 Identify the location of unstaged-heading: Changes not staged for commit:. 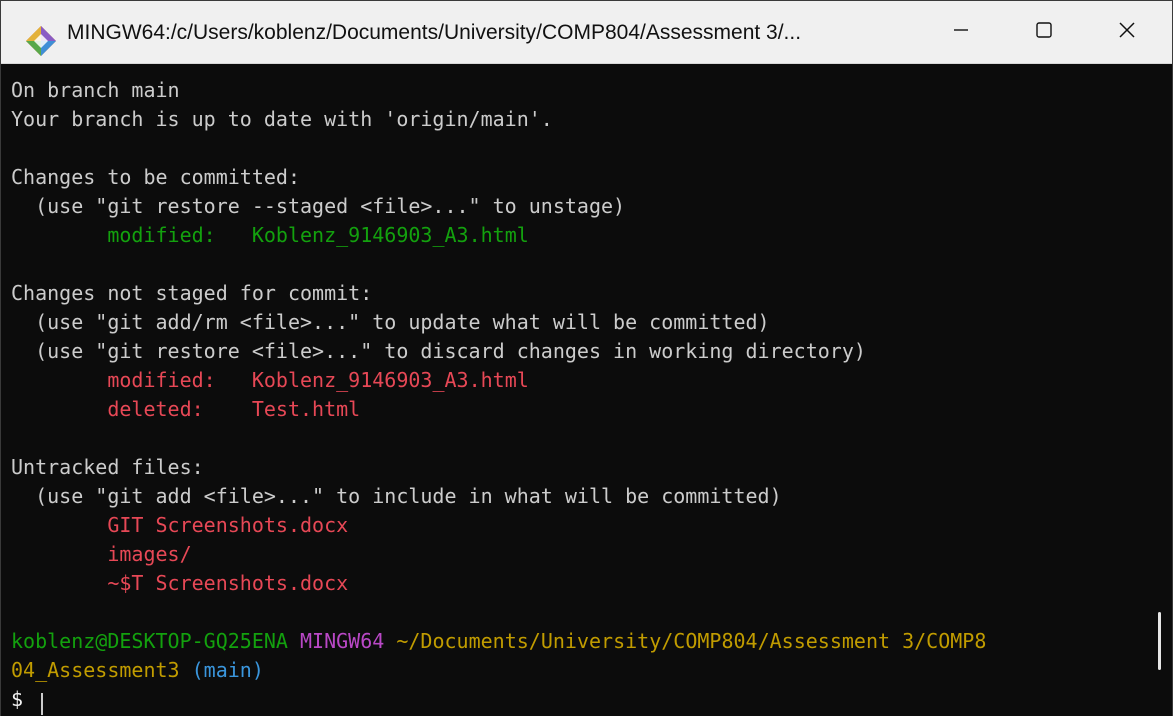
(192, 293).